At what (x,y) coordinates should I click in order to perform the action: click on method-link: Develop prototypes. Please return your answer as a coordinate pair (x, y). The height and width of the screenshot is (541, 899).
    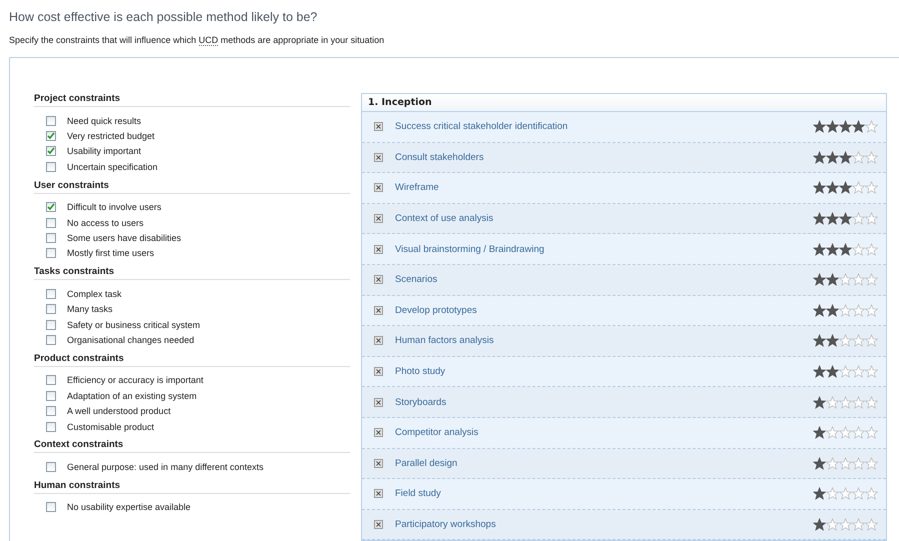
    Looking at the image, I should click on (604, 310).